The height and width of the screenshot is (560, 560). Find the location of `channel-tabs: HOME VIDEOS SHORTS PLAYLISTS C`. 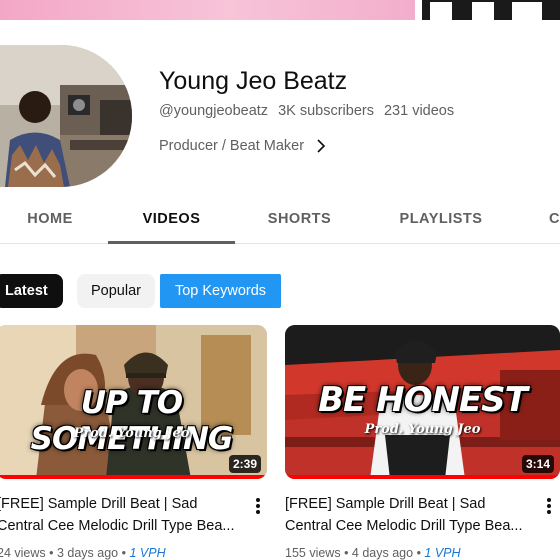

channel-tabs: HOME VIDEOS SHORTS PLAYLISTS C is located at coordinates (280, 220).